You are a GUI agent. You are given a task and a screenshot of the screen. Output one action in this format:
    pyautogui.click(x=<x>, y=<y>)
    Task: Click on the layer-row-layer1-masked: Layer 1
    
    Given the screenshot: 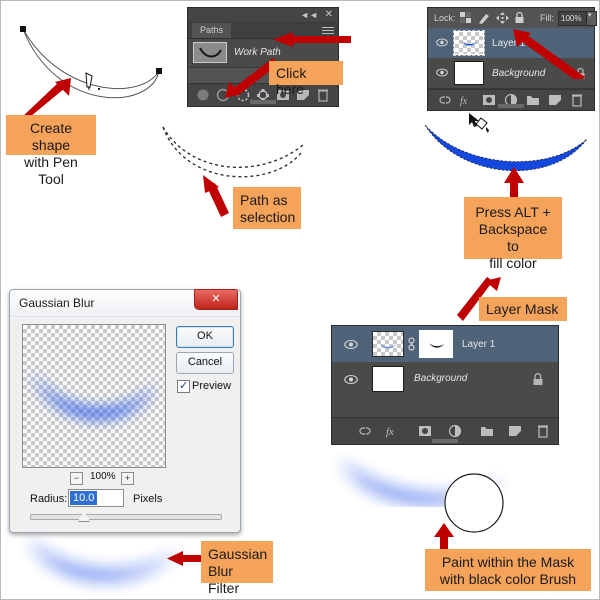 What is the action you would take?
    pyautogui.click(x=445, y=344)
    